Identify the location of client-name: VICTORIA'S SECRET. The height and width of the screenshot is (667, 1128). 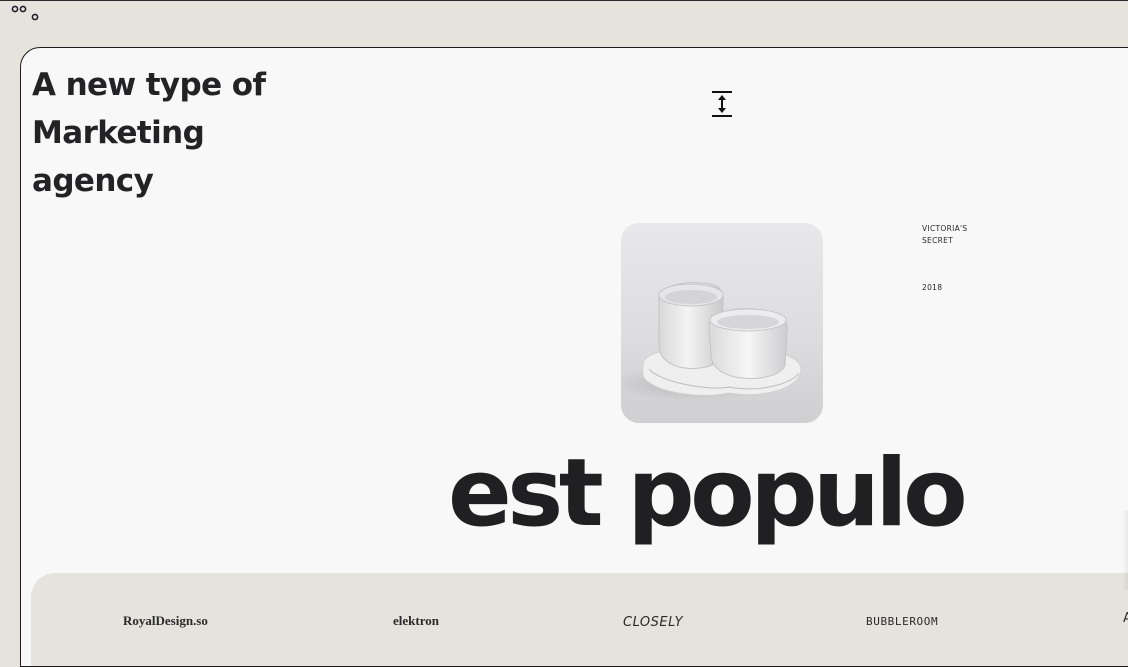
(945, 234).